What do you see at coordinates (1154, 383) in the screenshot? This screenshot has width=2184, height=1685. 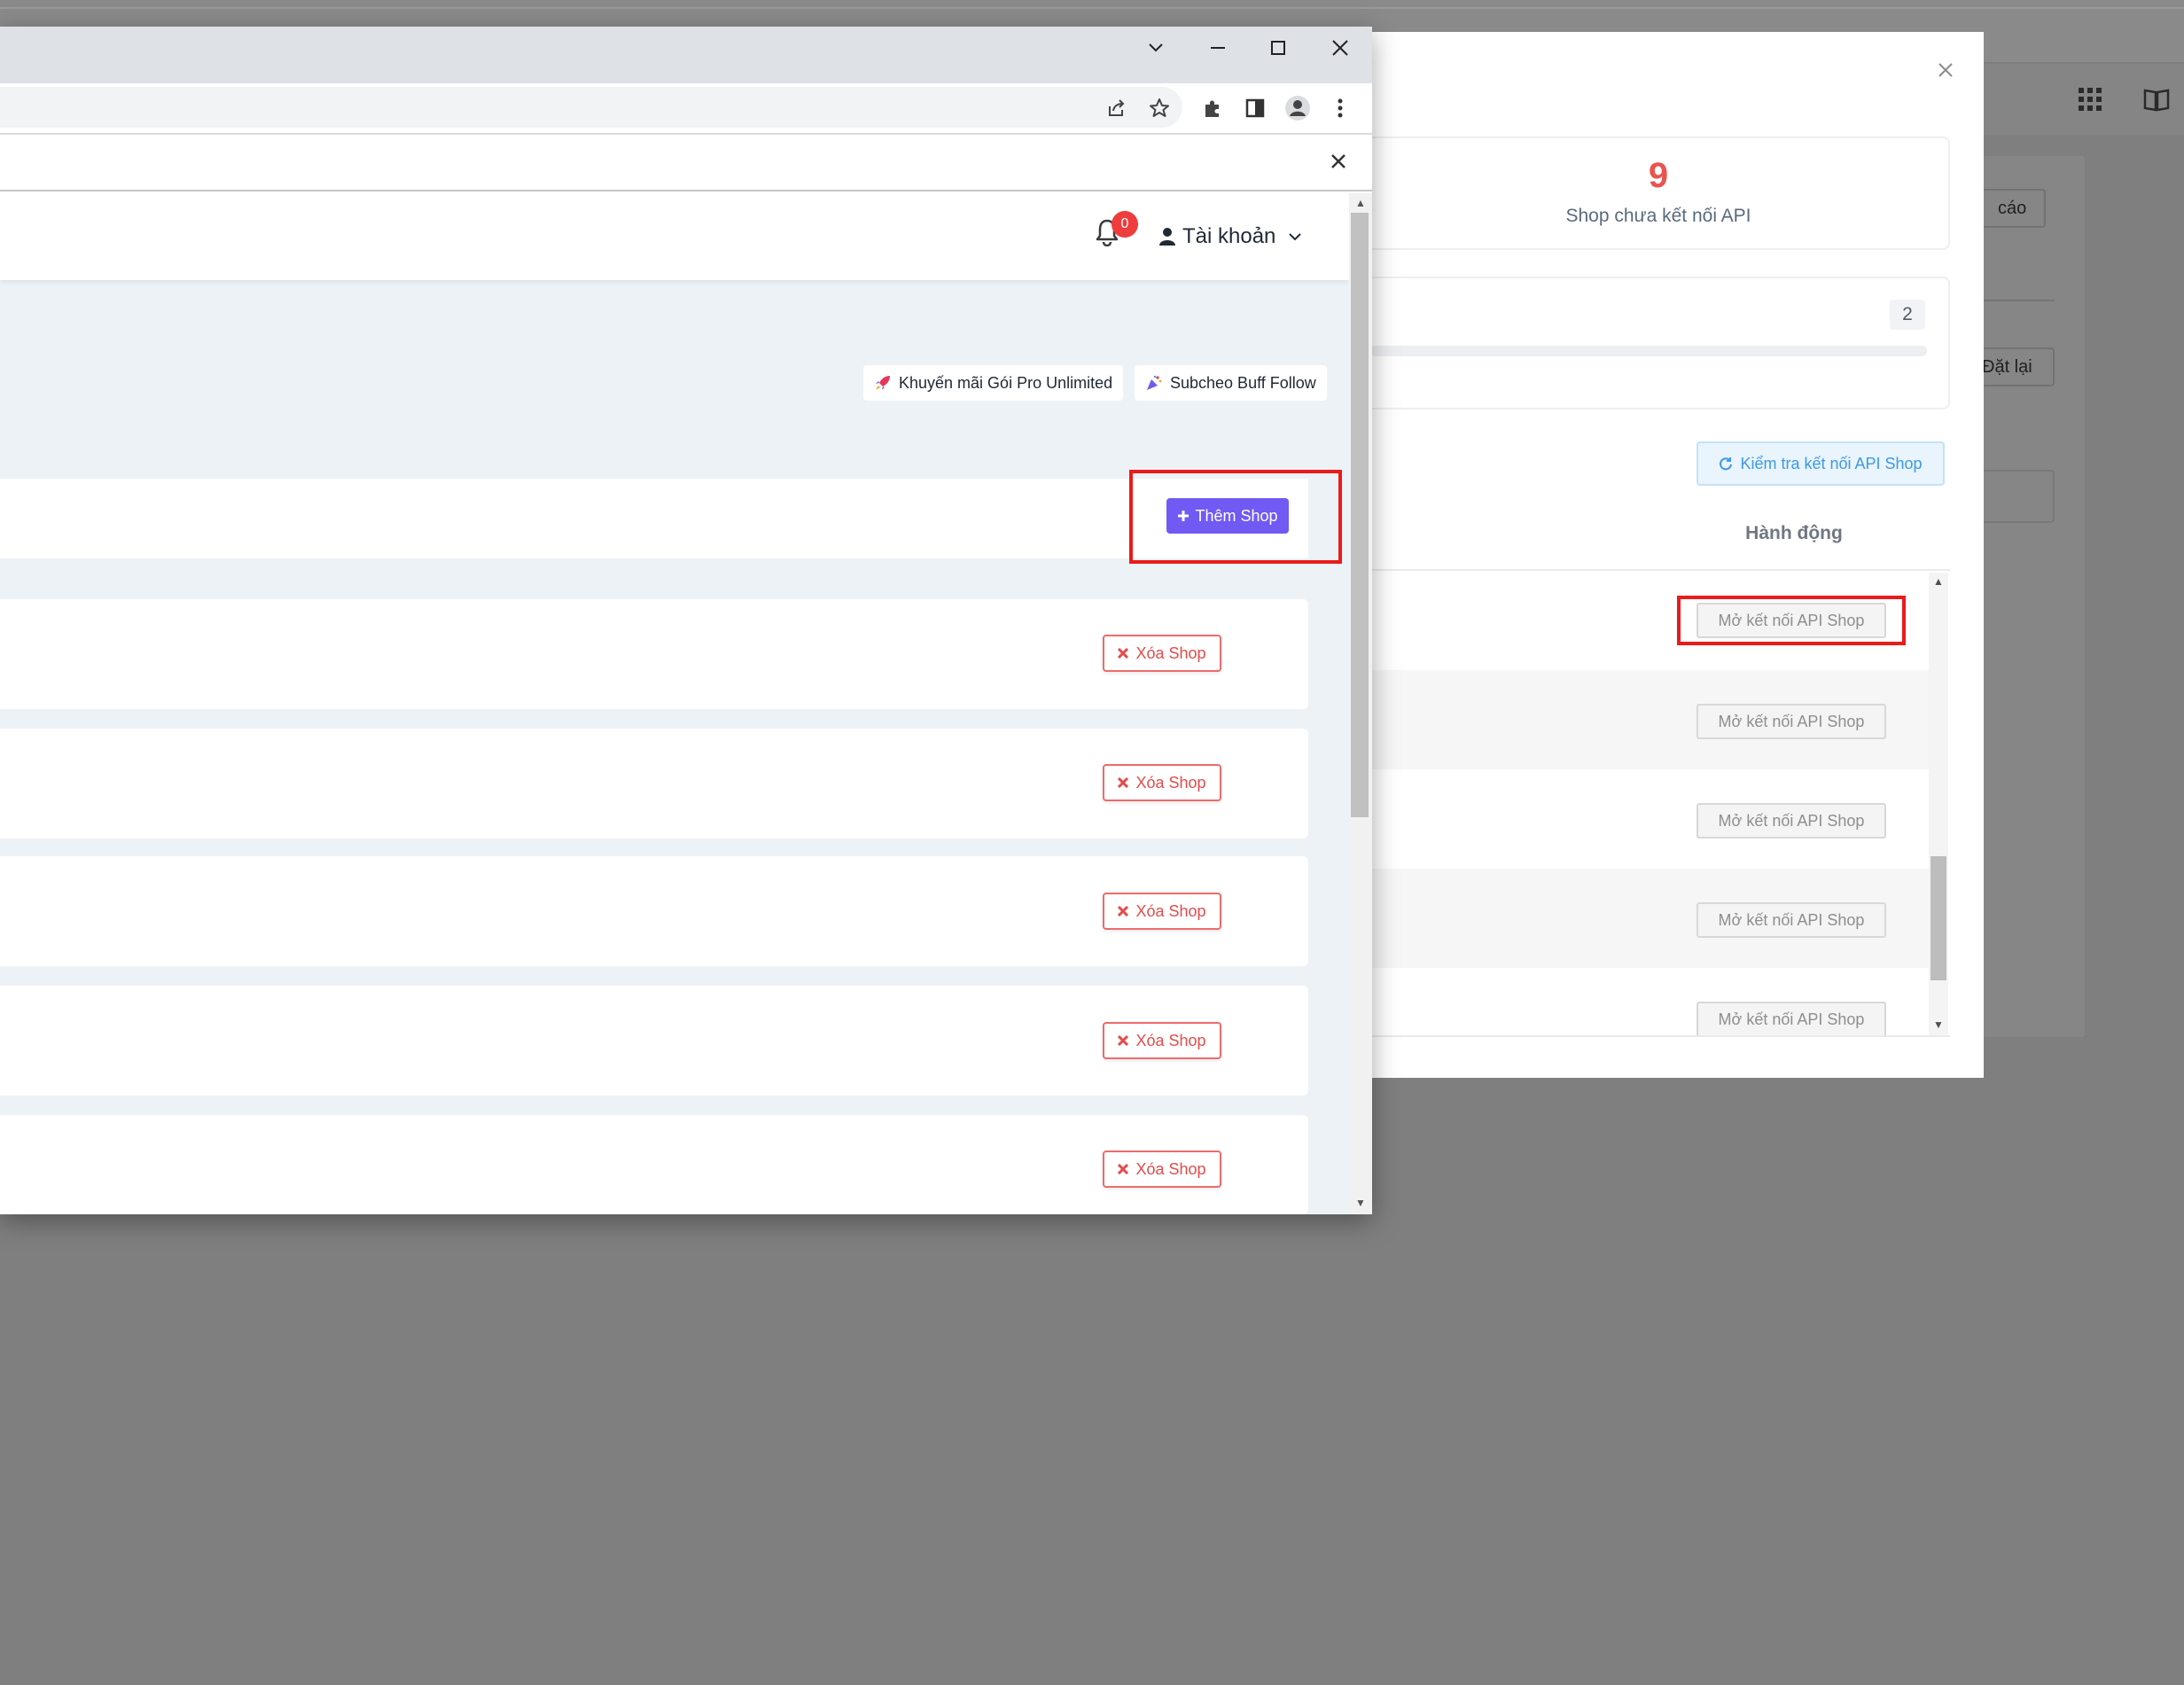 I see `party-popper-icon` at bounding box center [1154, 383].